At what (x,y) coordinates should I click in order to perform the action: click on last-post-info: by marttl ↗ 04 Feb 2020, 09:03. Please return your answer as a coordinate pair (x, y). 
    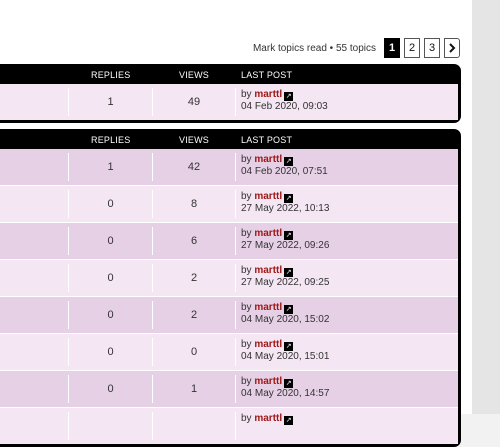
    Looking at the image, I should click on (284, 101).